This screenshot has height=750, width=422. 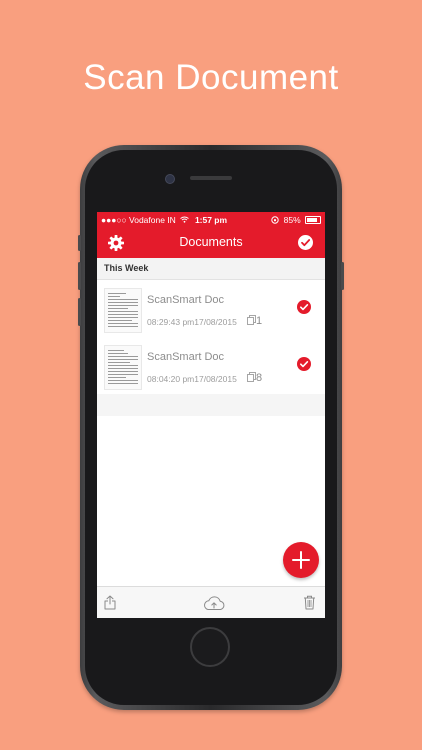 I want to click on section-title: This Week, so click(x=126, y=268).